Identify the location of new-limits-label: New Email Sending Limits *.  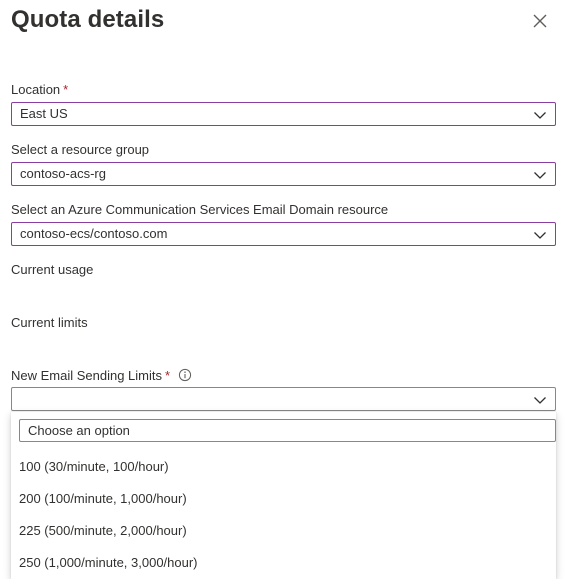
(101, 377).